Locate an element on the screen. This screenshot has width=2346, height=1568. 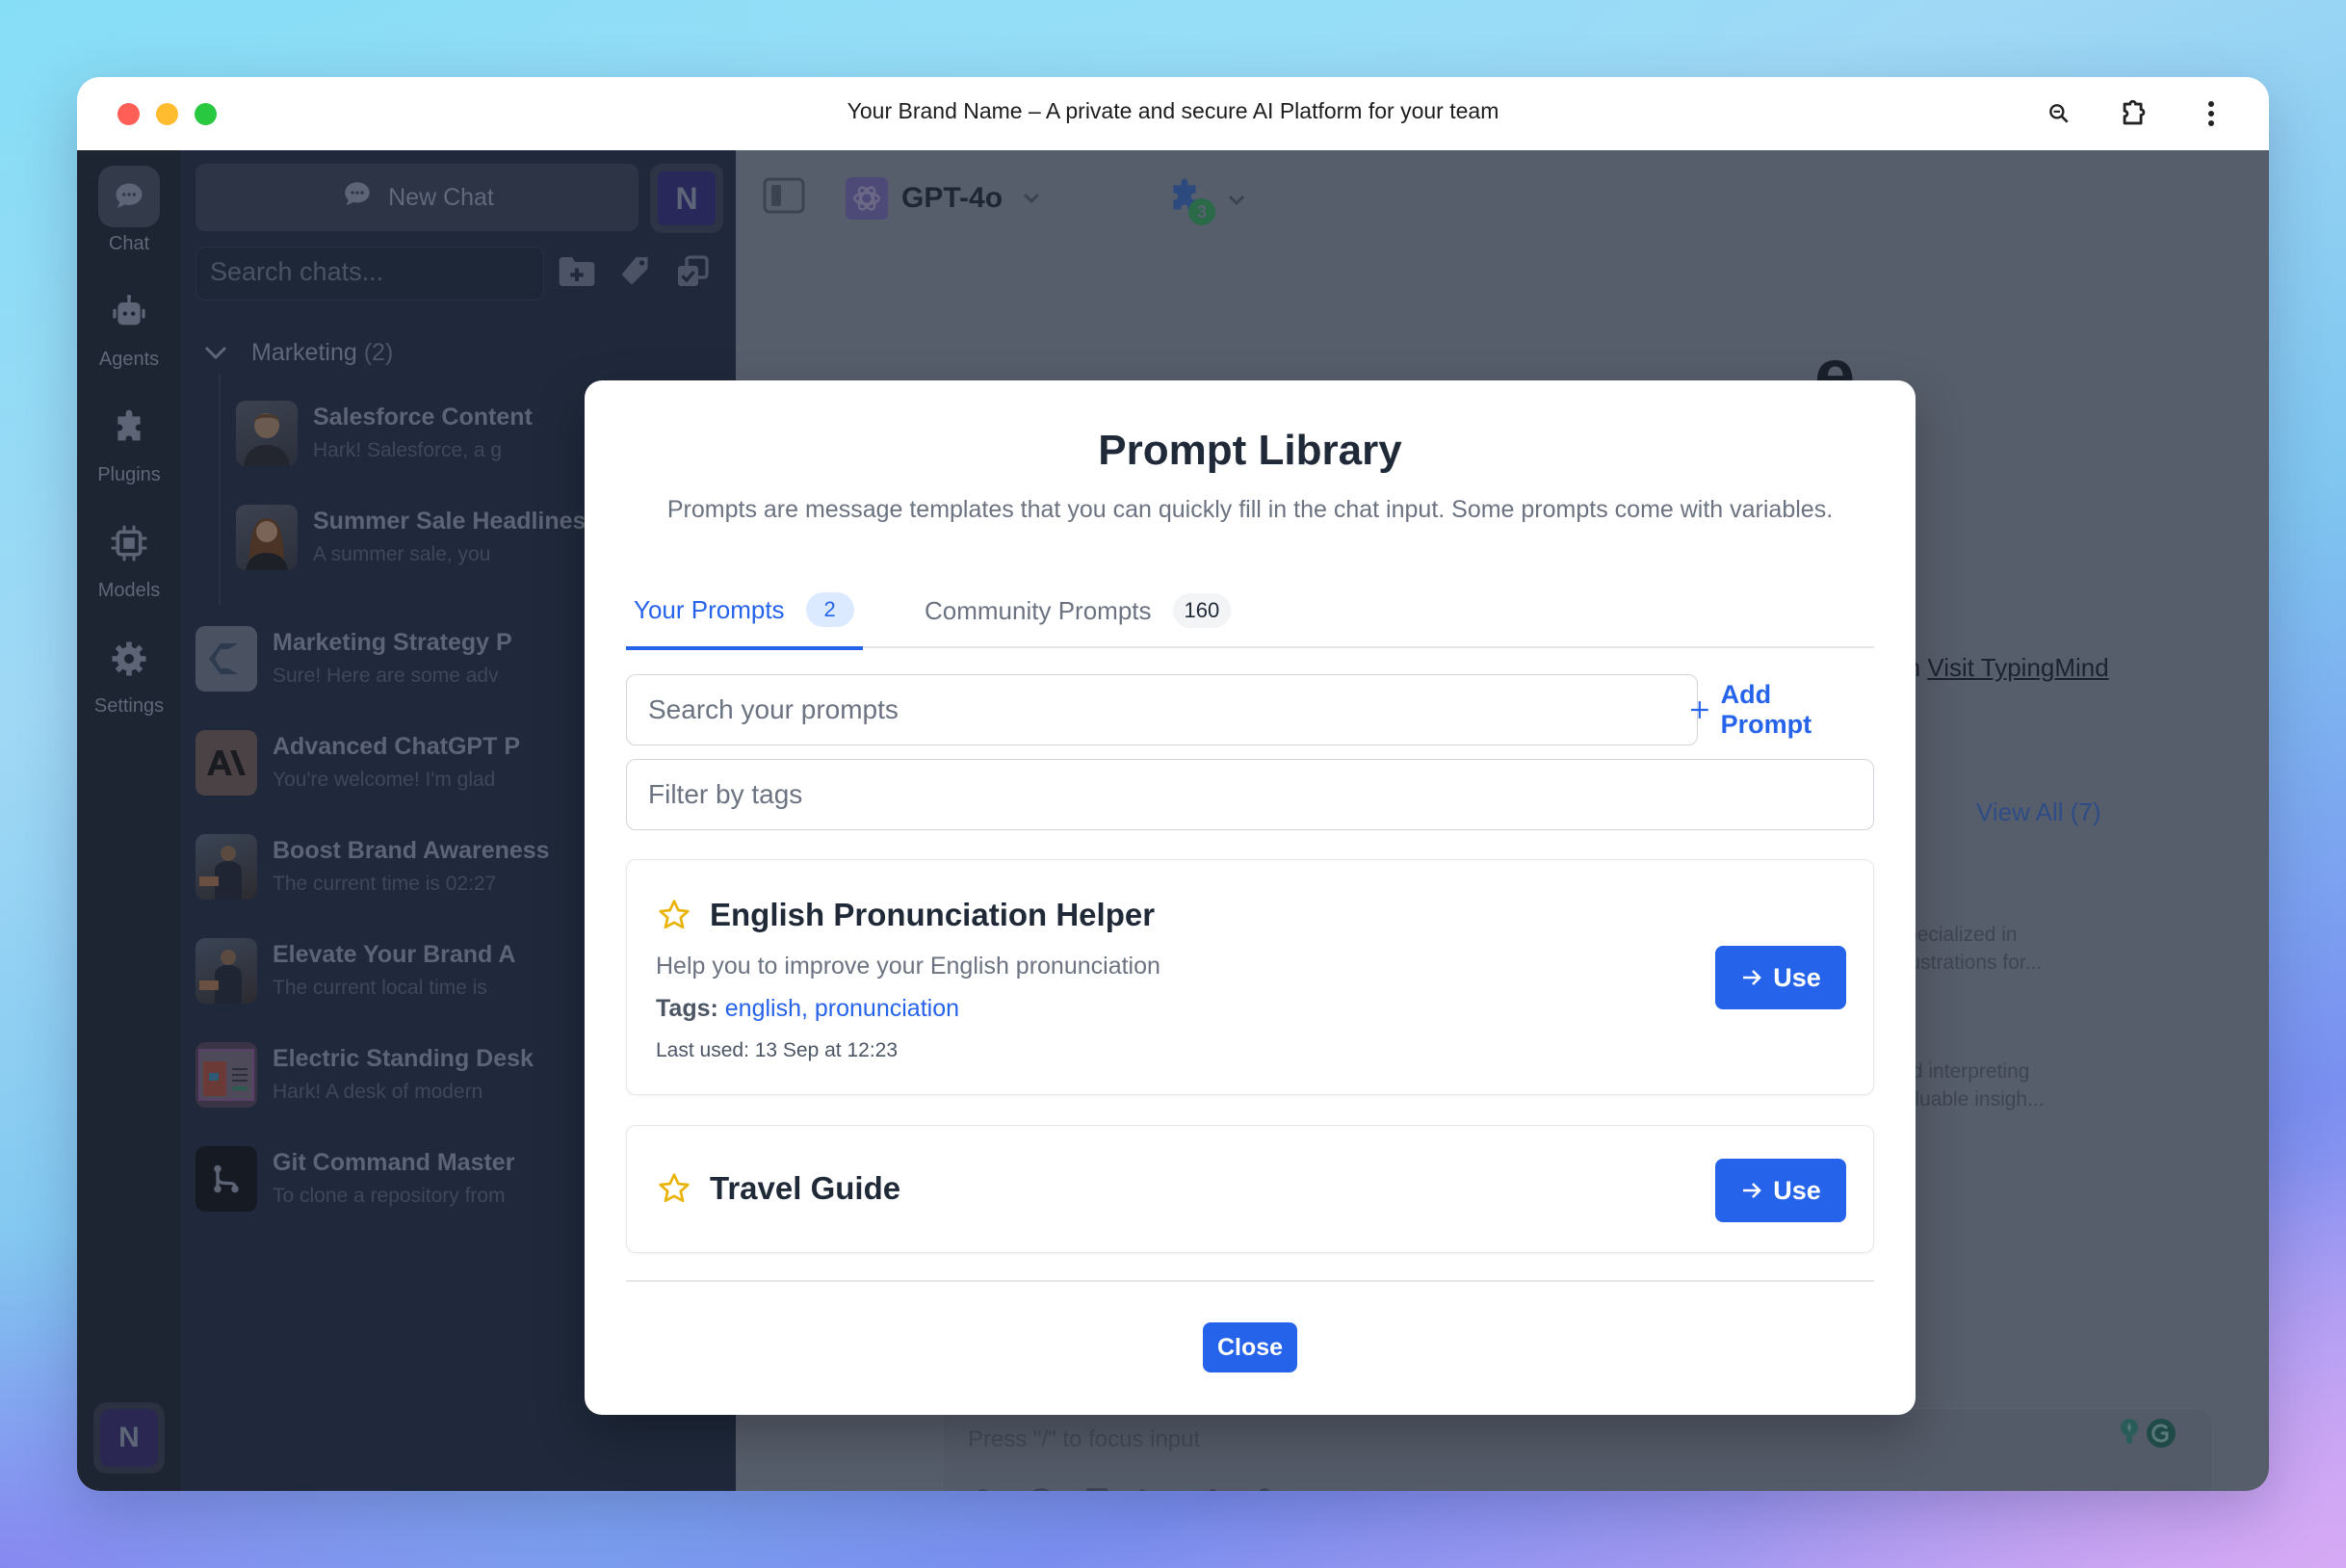
more-vert-icon is located at coordinates (2211, 113).